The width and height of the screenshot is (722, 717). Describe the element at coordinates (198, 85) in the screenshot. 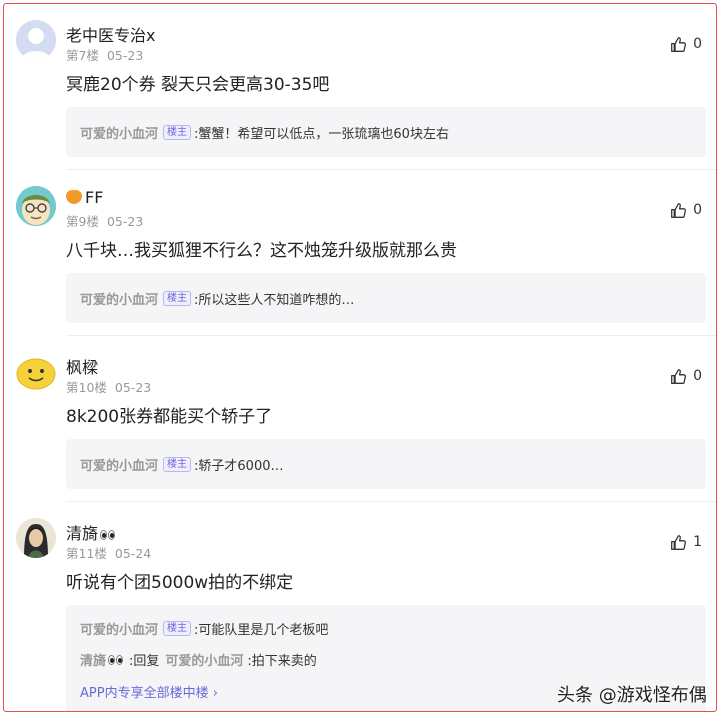

I see `comment-text: 冥鹿20个券 裂天只会更高30-35吧` at that location.